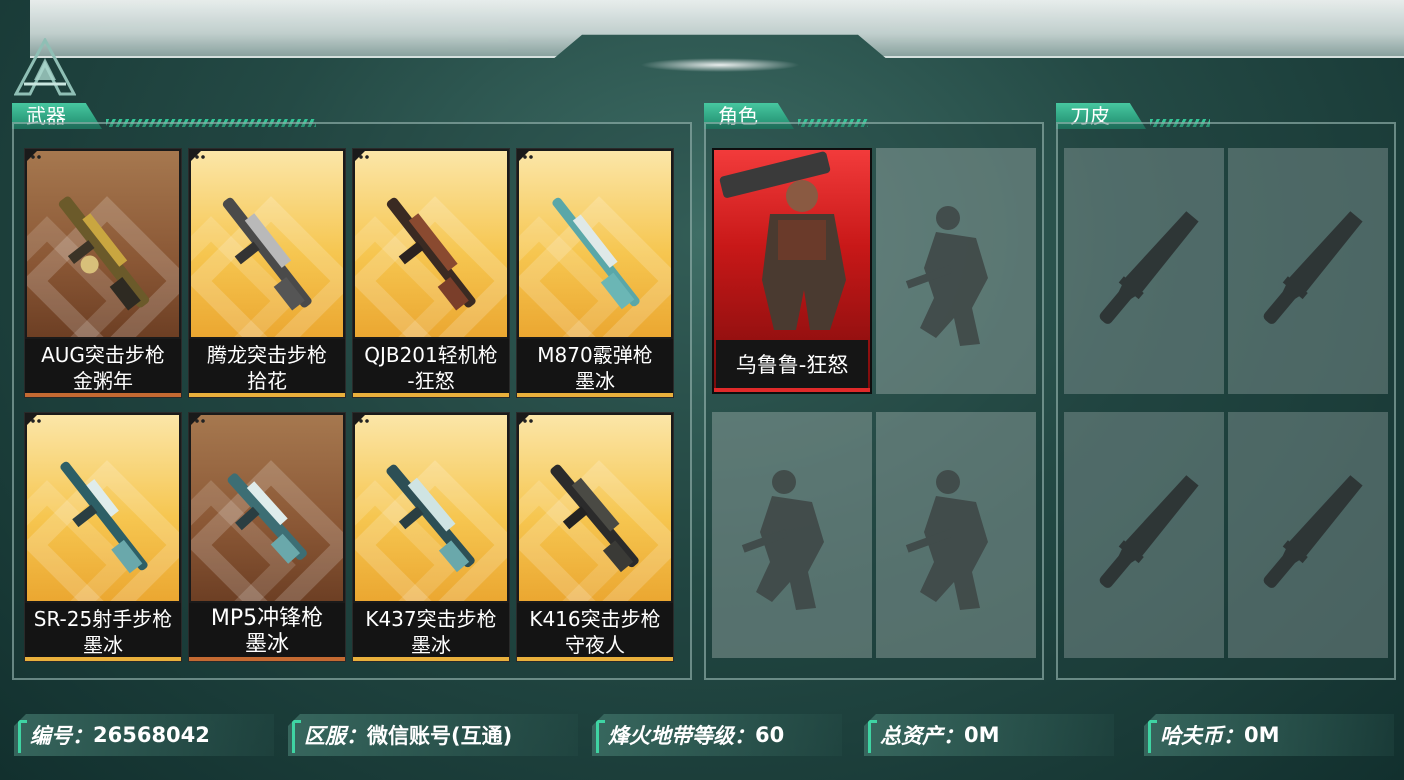 The image size is (1404, 780). Describe the element at coordinates (61, 736) in the screenshot. I see `account-id-label: 编号：` at that location.